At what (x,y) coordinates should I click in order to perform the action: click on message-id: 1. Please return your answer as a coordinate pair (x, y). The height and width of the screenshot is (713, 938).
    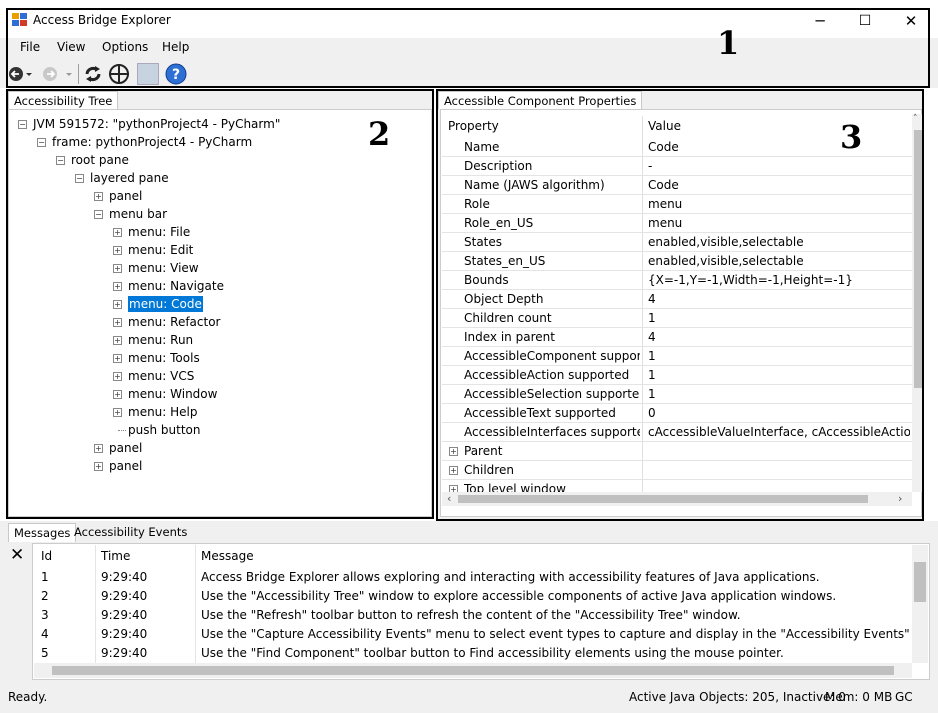
    Looking at the image, I should click on (45, 577).